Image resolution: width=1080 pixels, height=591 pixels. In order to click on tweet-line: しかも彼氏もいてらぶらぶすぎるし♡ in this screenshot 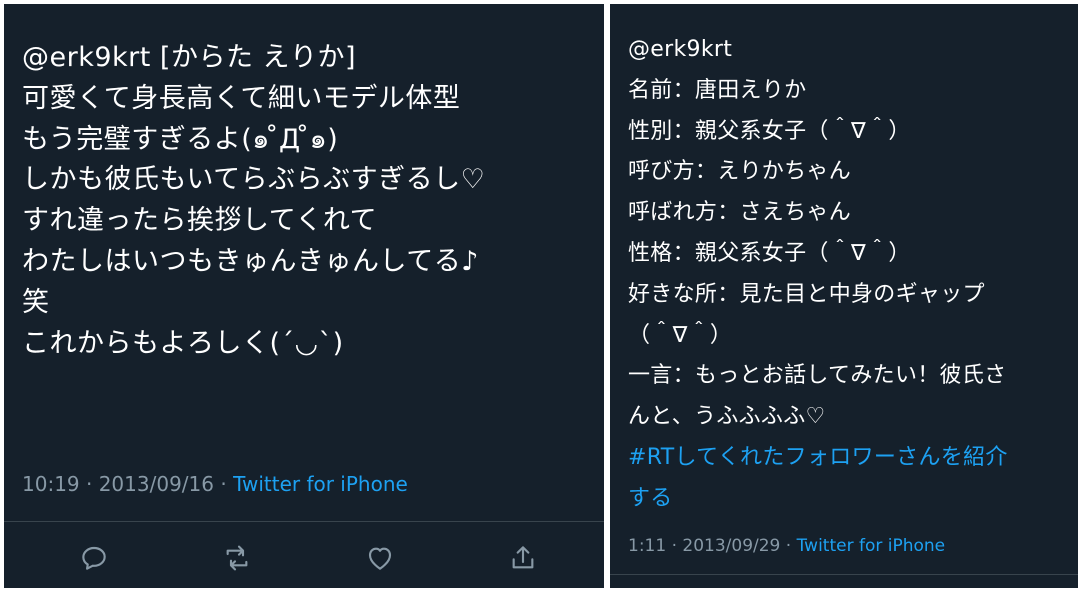, I will do `click(254, 180)`.